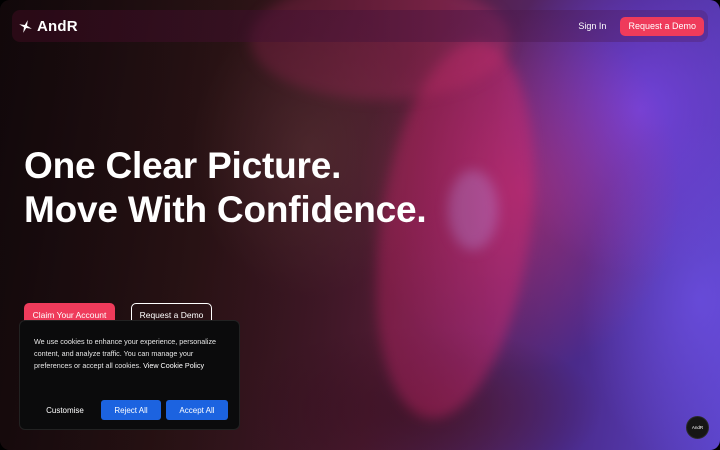  I want to click on sign-in-link: Sign In, so click(592, 26).